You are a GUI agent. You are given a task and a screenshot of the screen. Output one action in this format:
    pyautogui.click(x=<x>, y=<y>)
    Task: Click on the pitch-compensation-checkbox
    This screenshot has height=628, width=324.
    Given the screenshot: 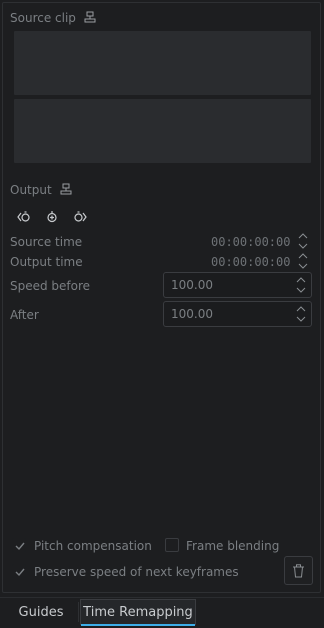 What is the action you would take?
    pyautogui.click(x=19, y=545)
    